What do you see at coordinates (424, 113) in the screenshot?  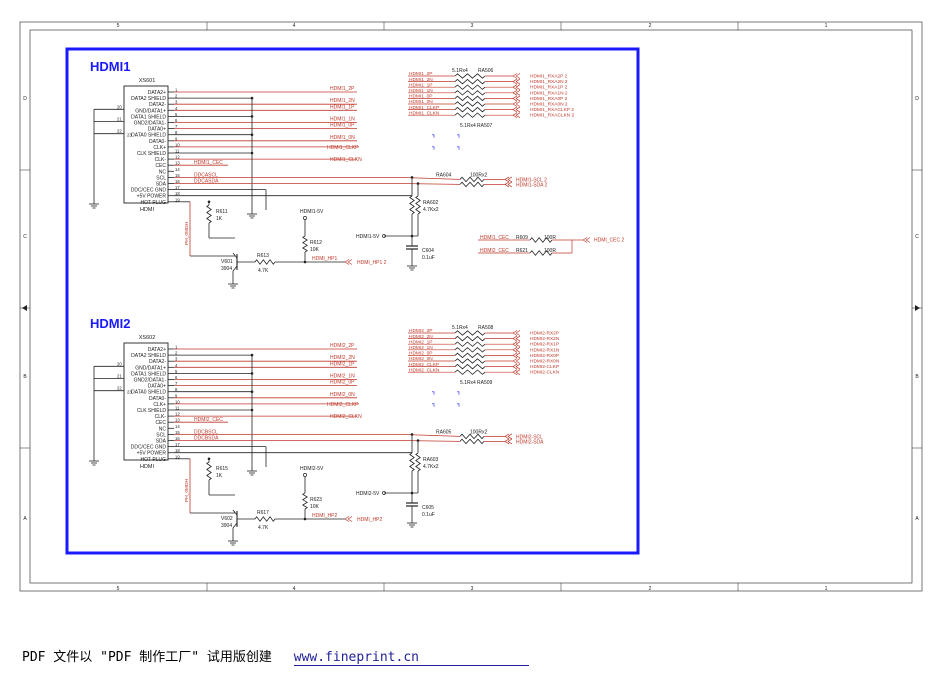 I see `hdmi1-array-net-in: HDMI1_CLKN` at bounding box center [424, 113].